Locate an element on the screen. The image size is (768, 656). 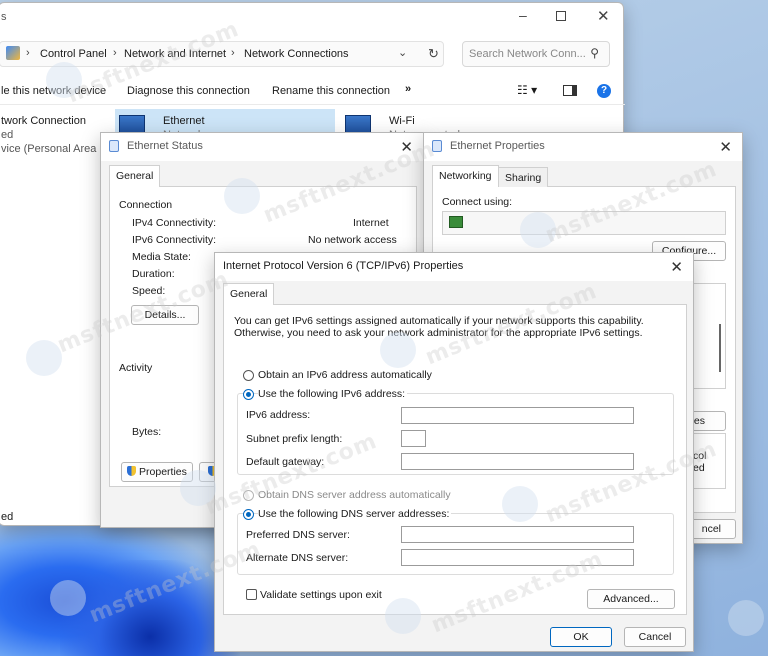
manual-dns-radio is located at coordinates (248, 514).